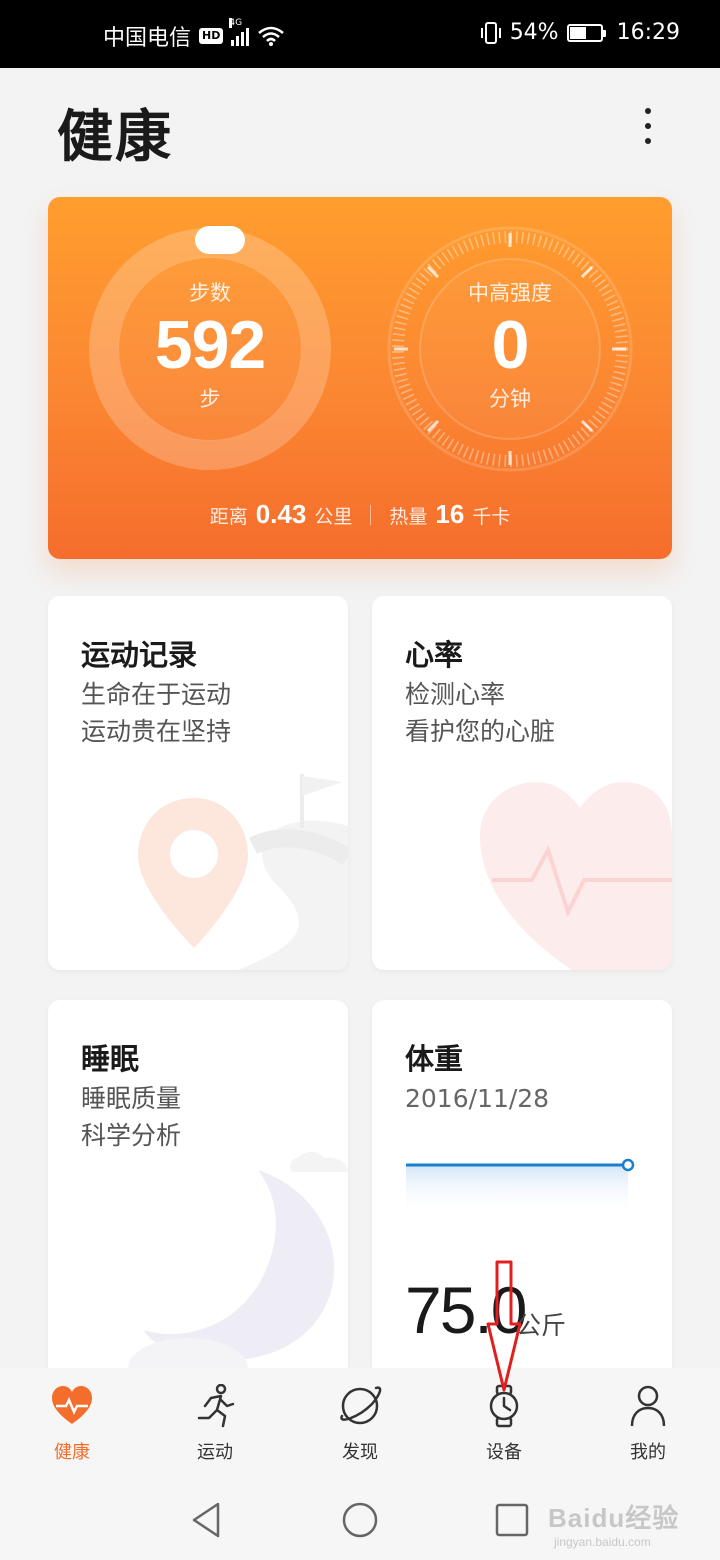 This screenshot has width=720, height=1560. What do you see at coordinates (139, 655) in the screenshot?
I see `exercise-record-title: 运动记录` at bounding box center [139, 655].